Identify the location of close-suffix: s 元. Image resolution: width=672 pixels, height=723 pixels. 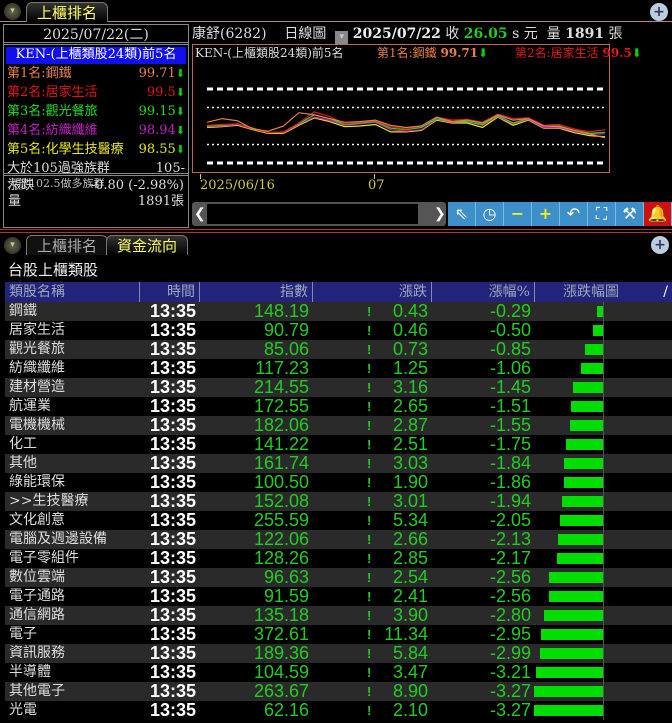
(525, 34).